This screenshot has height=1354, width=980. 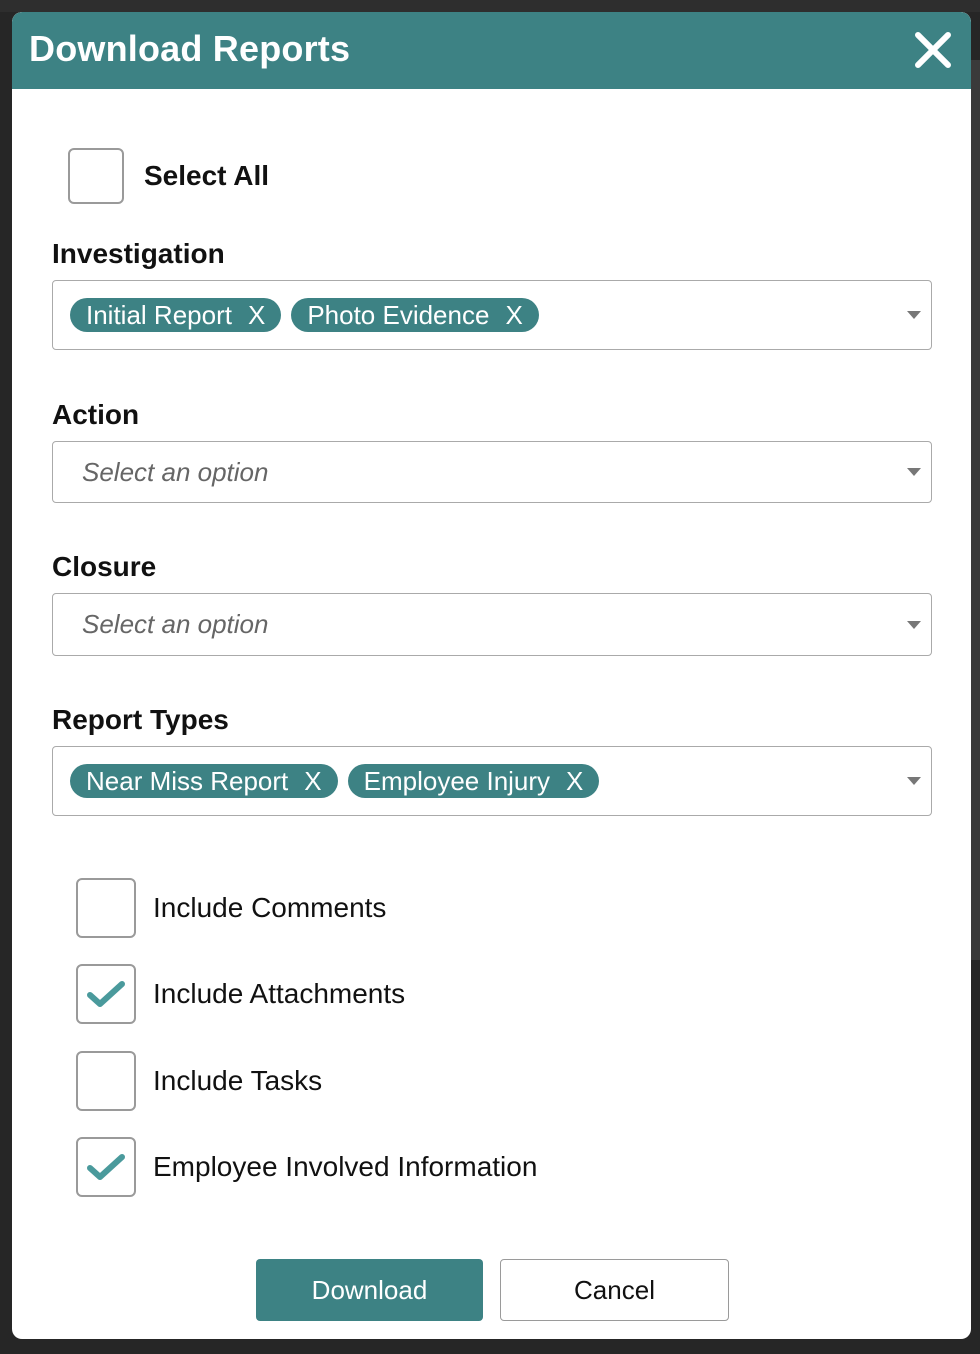 I want to click on option-employee-involved-information: Employee Involved Information, so click(x=306, y=1167).